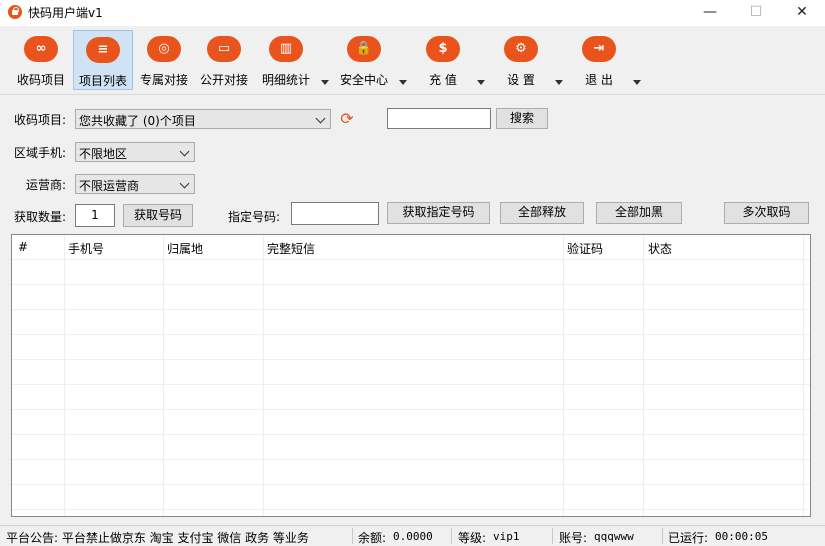  Describe the element at coordinates (325, 82) in the screenshot. I see `statistics-dropdown-arrow` at that location.